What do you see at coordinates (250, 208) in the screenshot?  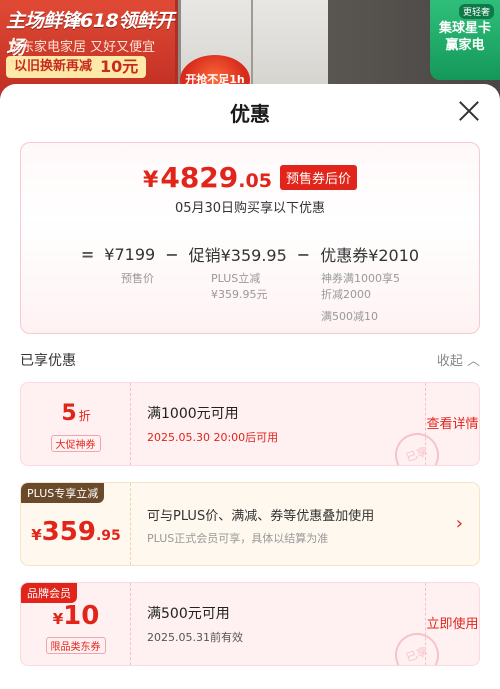 I see `purchase-date-note: 05月30日购买享以下优惠` at bounding box center [250, 208].